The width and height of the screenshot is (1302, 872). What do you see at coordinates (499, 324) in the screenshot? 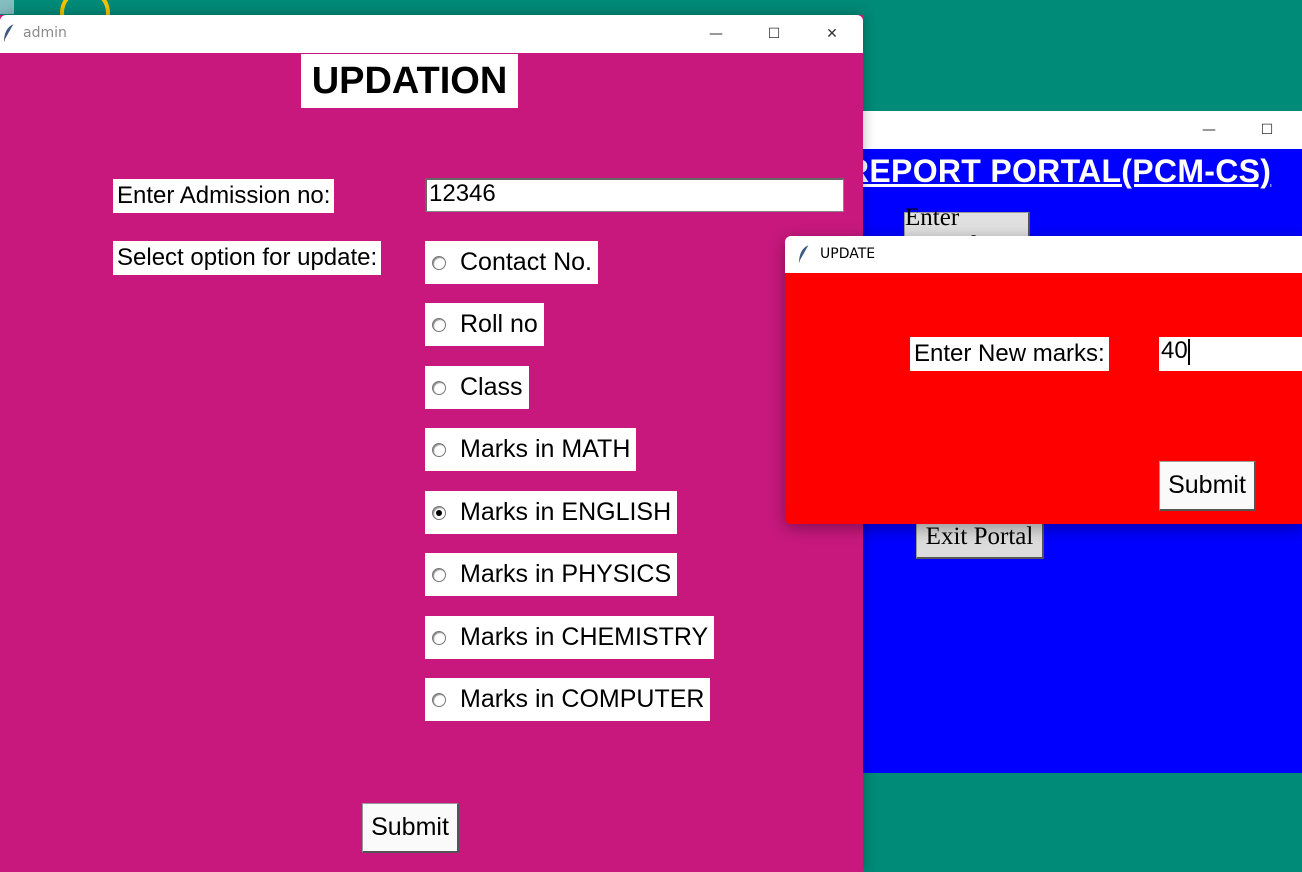
I see `radio-label: Roll no` at bounding box center [499, 324].